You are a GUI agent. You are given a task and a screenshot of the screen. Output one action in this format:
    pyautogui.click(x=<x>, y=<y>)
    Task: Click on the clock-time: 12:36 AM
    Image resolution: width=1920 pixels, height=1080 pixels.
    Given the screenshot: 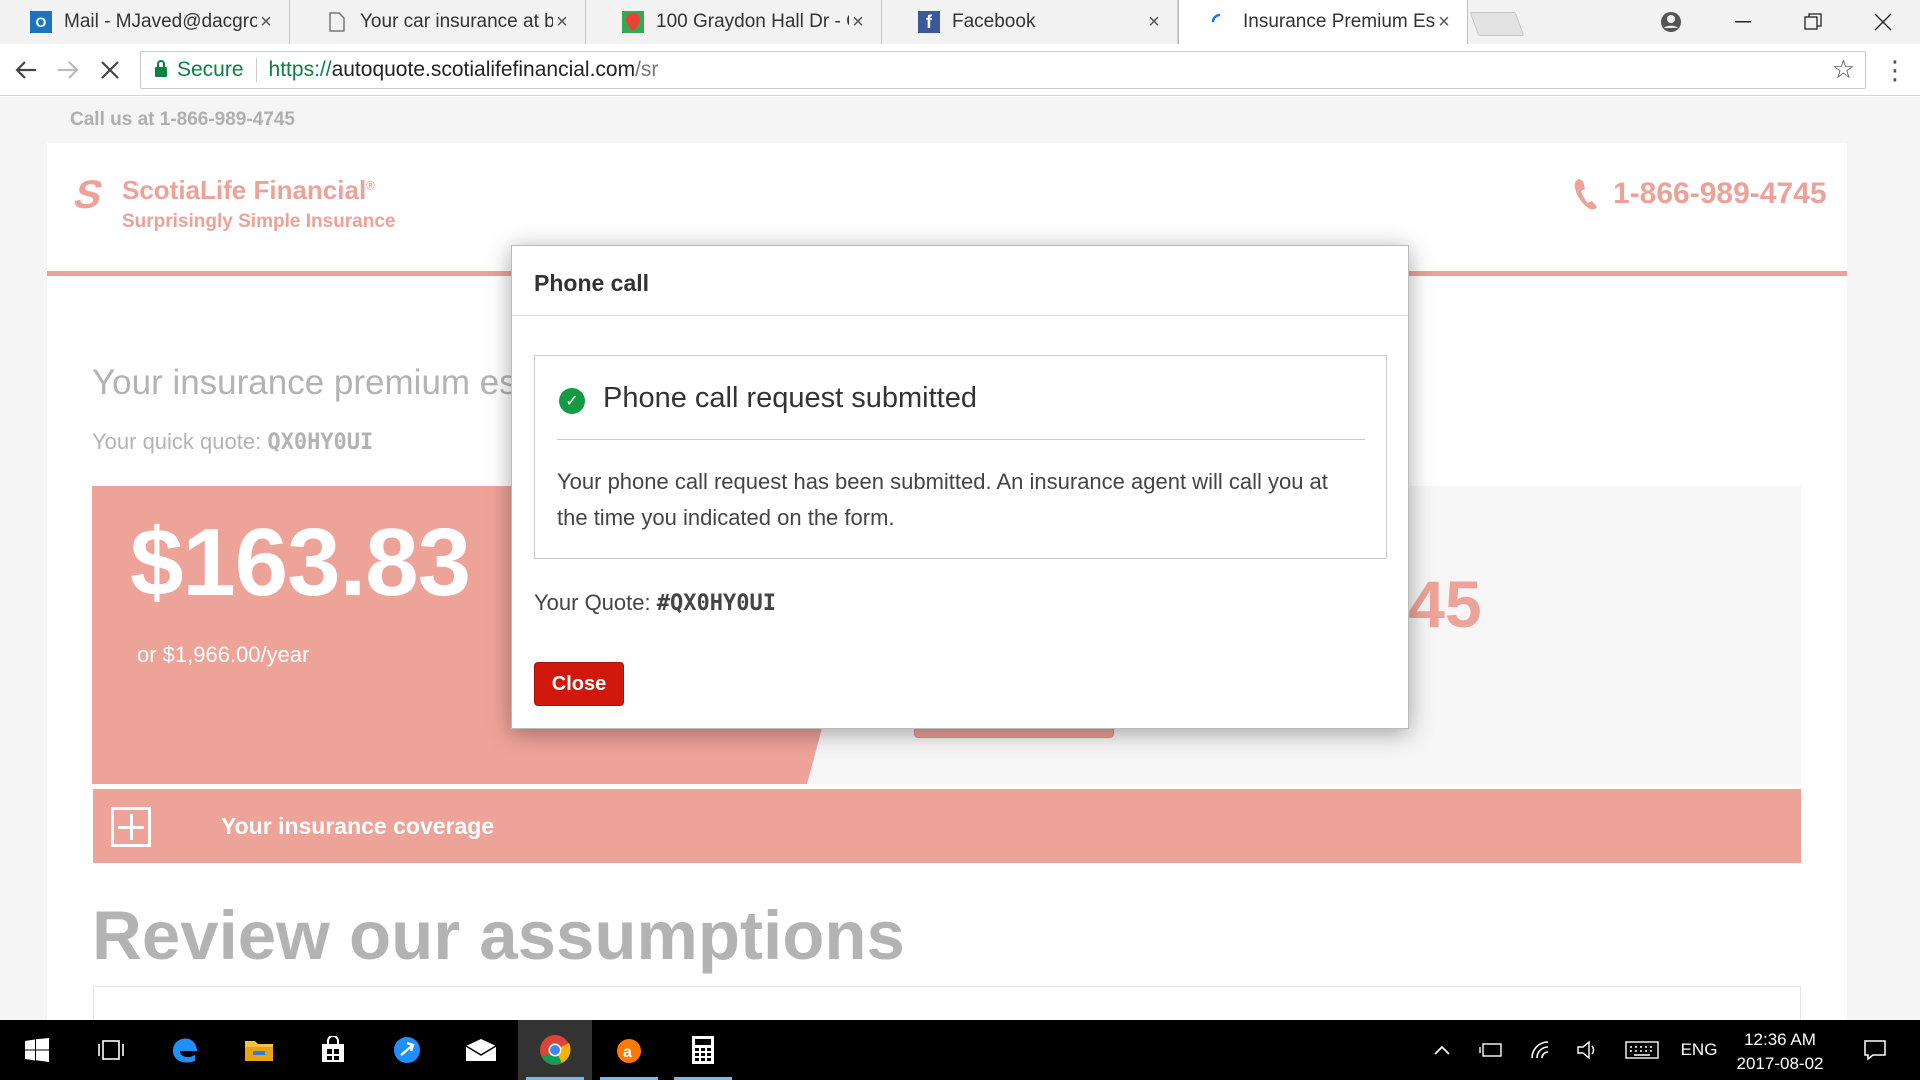 What is the action you would take?
    pyautogui.click(x=1780, y=1039)
    